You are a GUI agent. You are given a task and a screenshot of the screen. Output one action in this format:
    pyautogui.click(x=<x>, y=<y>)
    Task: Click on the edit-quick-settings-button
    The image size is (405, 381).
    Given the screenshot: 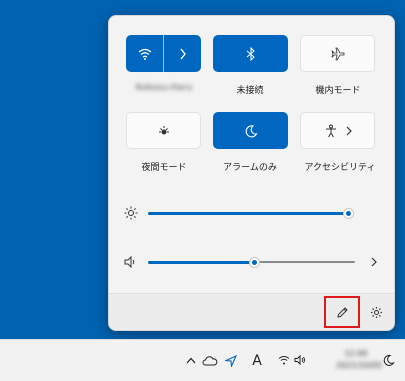 What is the action you would take?
    pyautogui.click(x=342, y=312)
    